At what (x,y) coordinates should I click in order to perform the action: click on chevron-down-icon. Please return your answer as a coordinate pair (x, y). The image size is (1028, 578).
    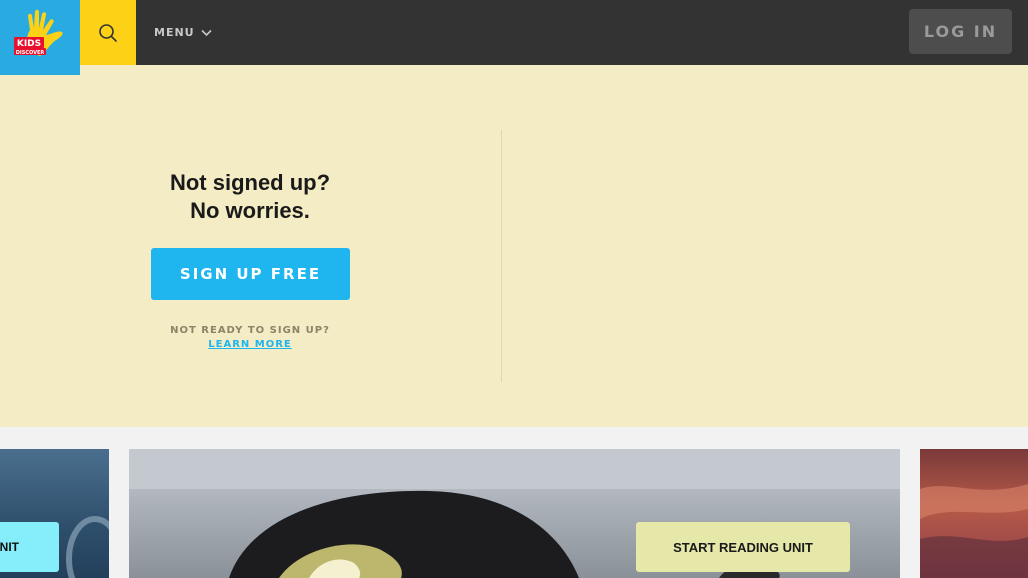
    Looking at the image, I should click on (206, 32).